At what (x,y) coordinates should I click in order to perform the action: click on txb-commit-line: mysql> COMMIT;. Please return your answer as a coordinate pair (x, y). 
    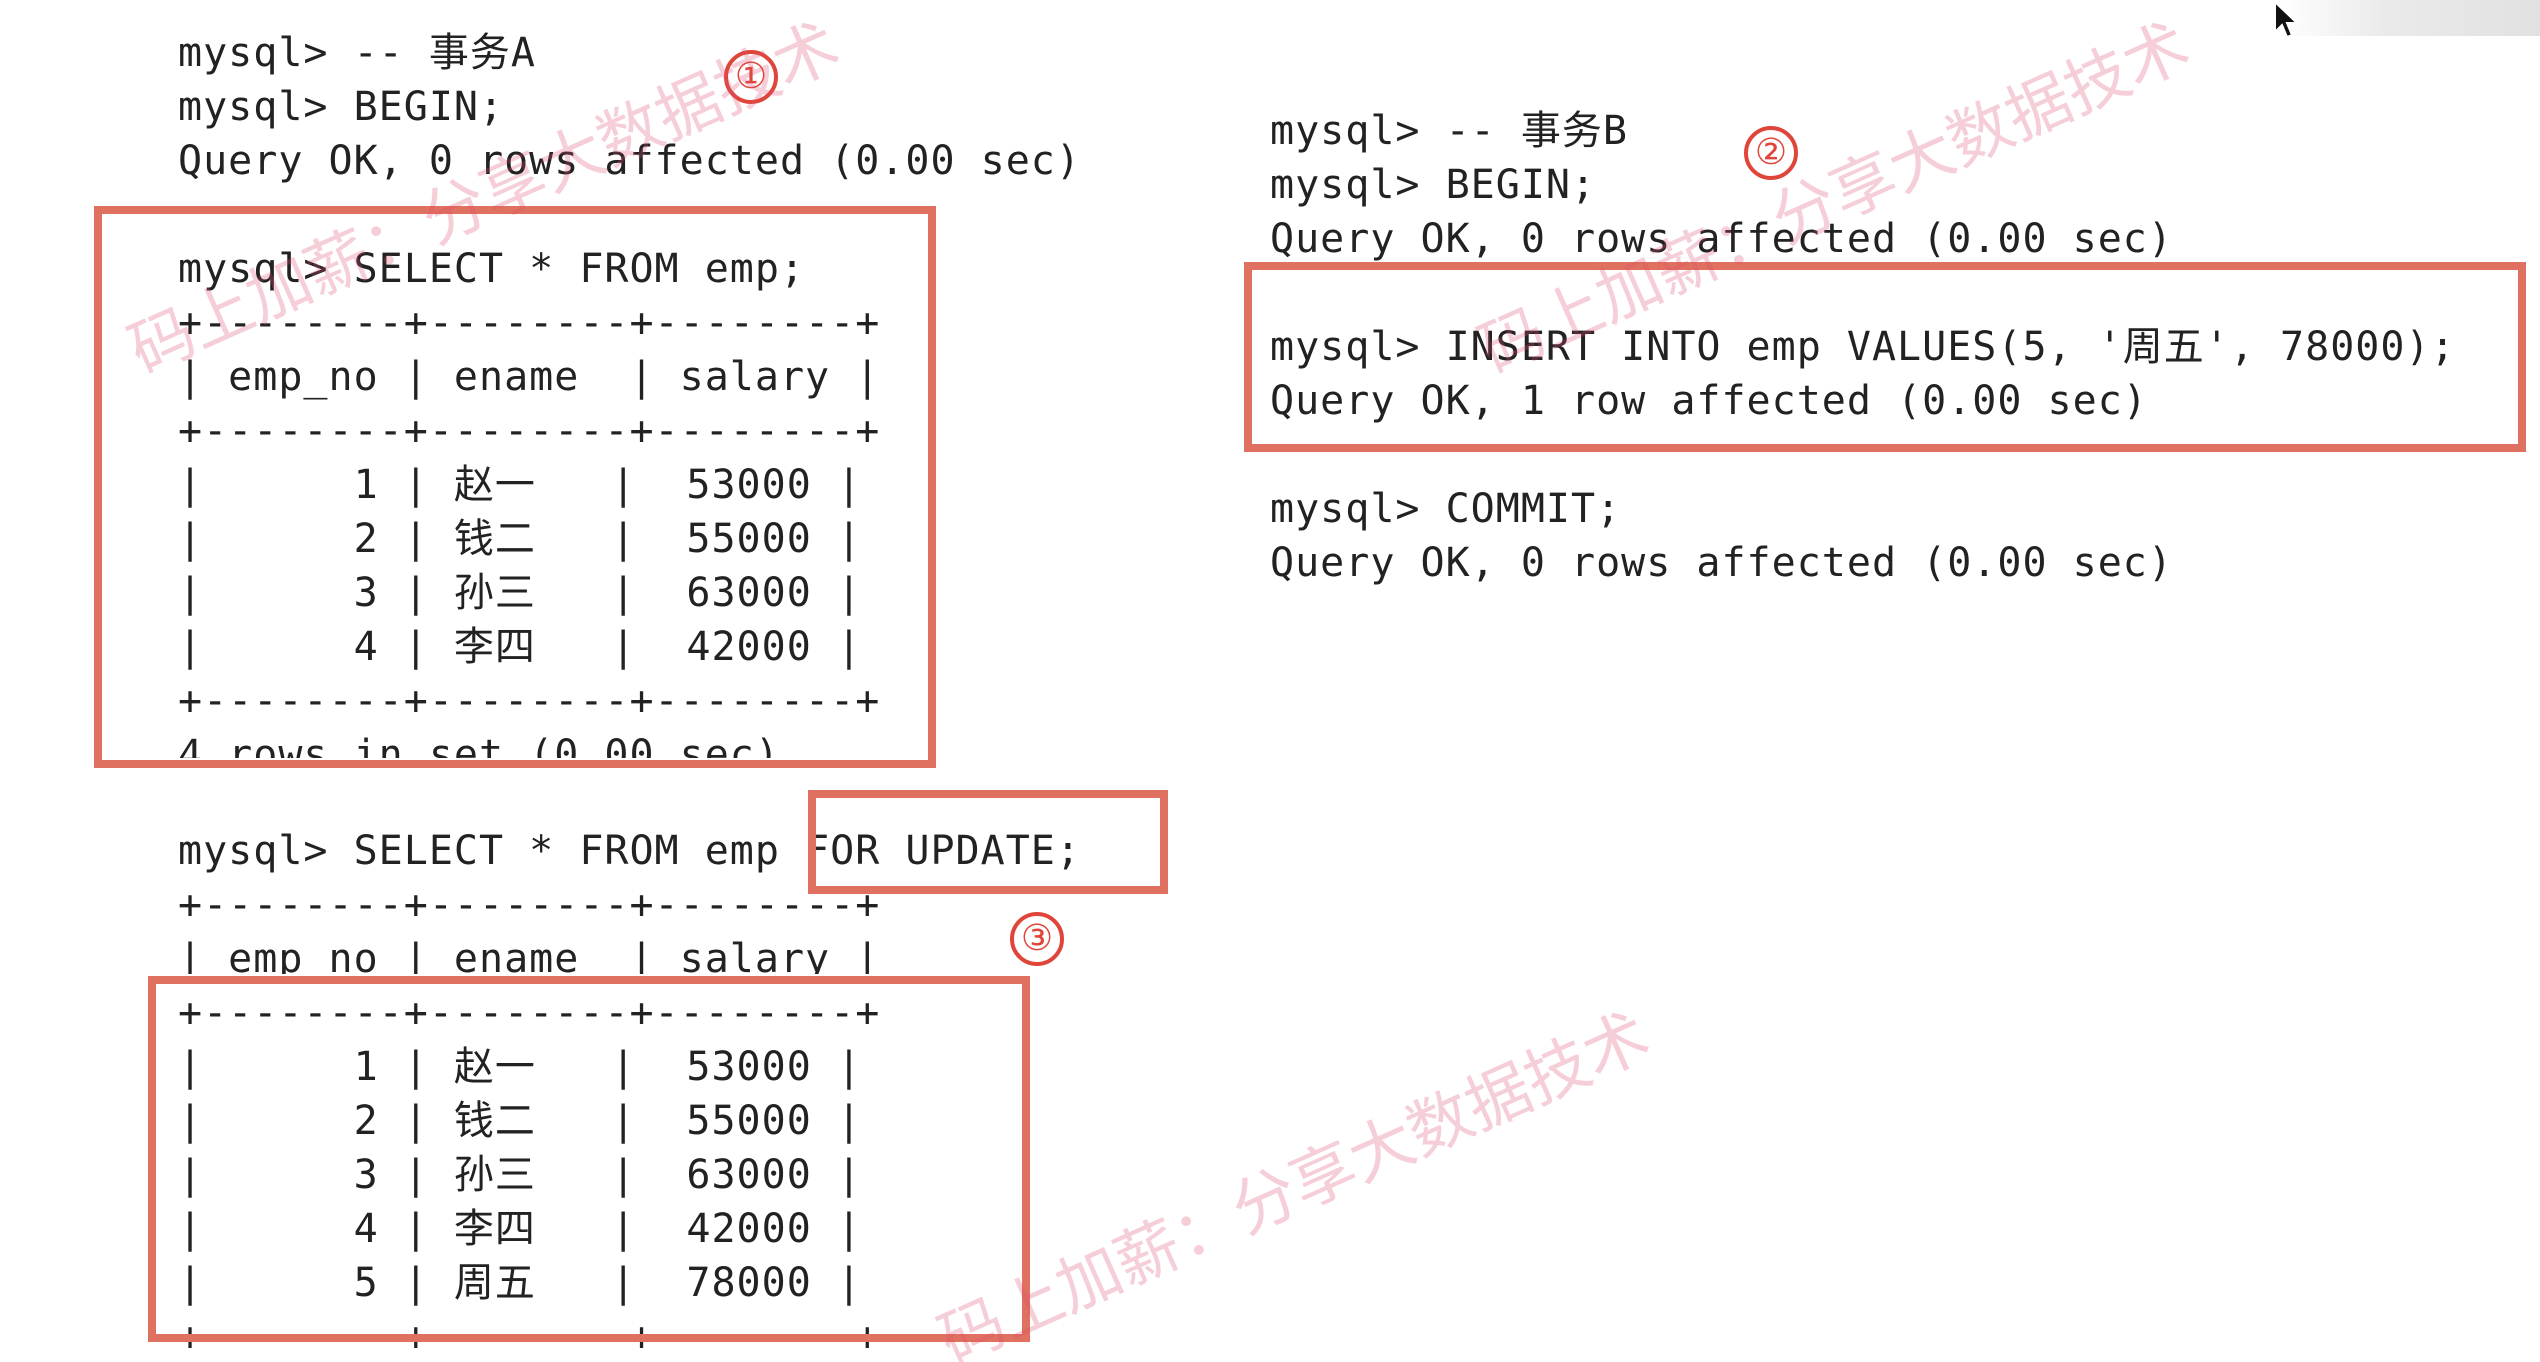
    Looking at the image, I should click on (1446, 509).